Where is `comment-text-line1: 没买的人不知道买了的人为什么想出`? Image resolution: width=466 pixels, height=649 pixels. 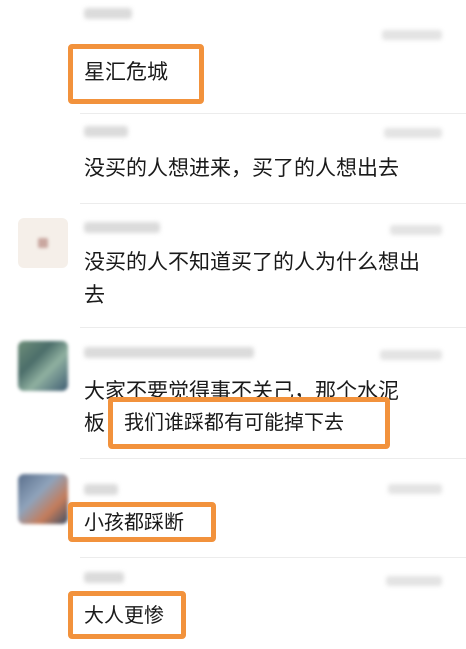 comment-text-line1: 没买的人不知道买了的人为什么想出 is located at coordinates (252, 262).